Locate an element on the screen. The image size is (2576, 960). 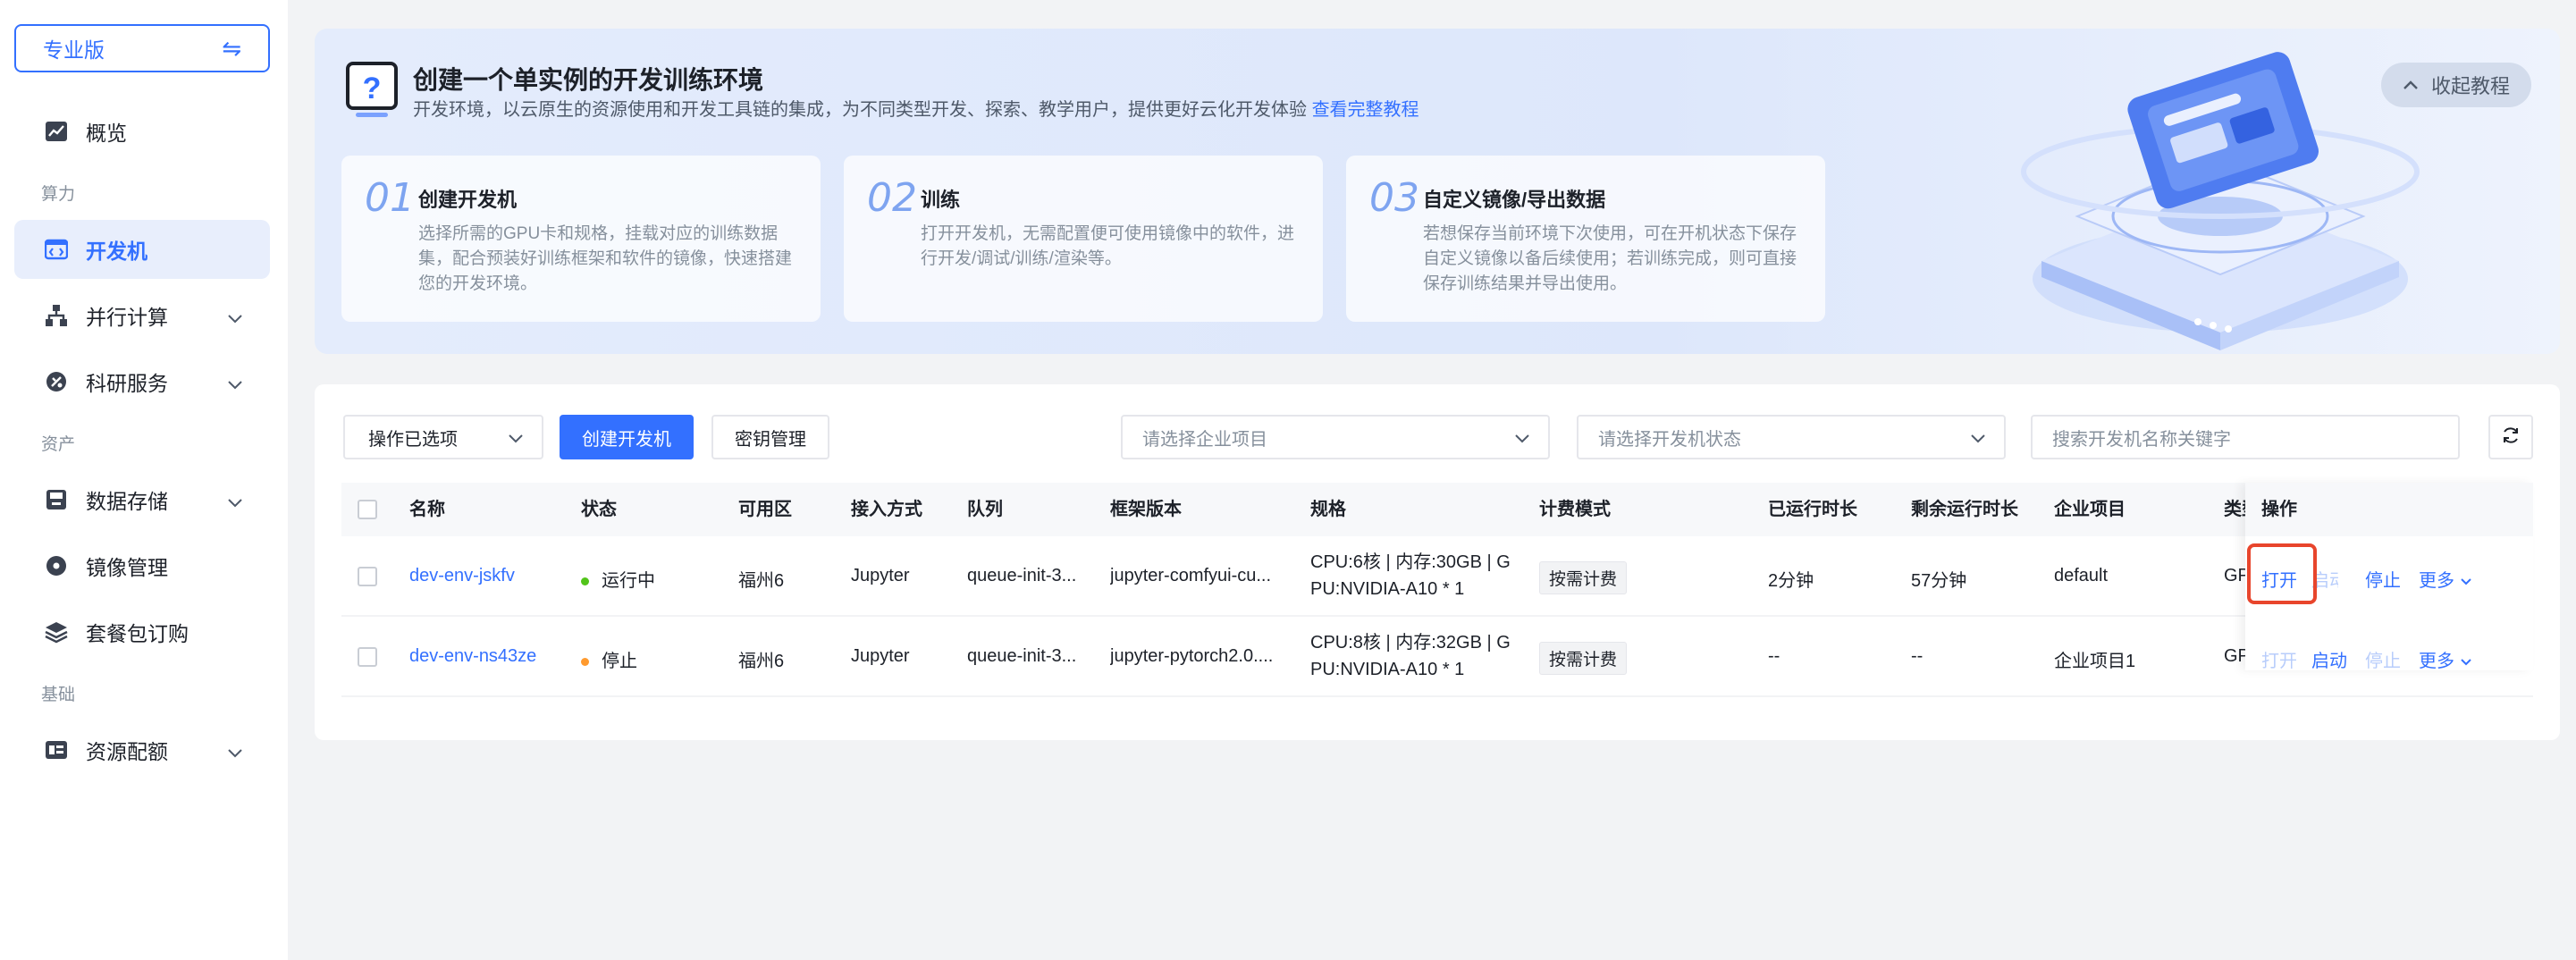
nav-research: 科研服务 is located at coordinates (142, 381).